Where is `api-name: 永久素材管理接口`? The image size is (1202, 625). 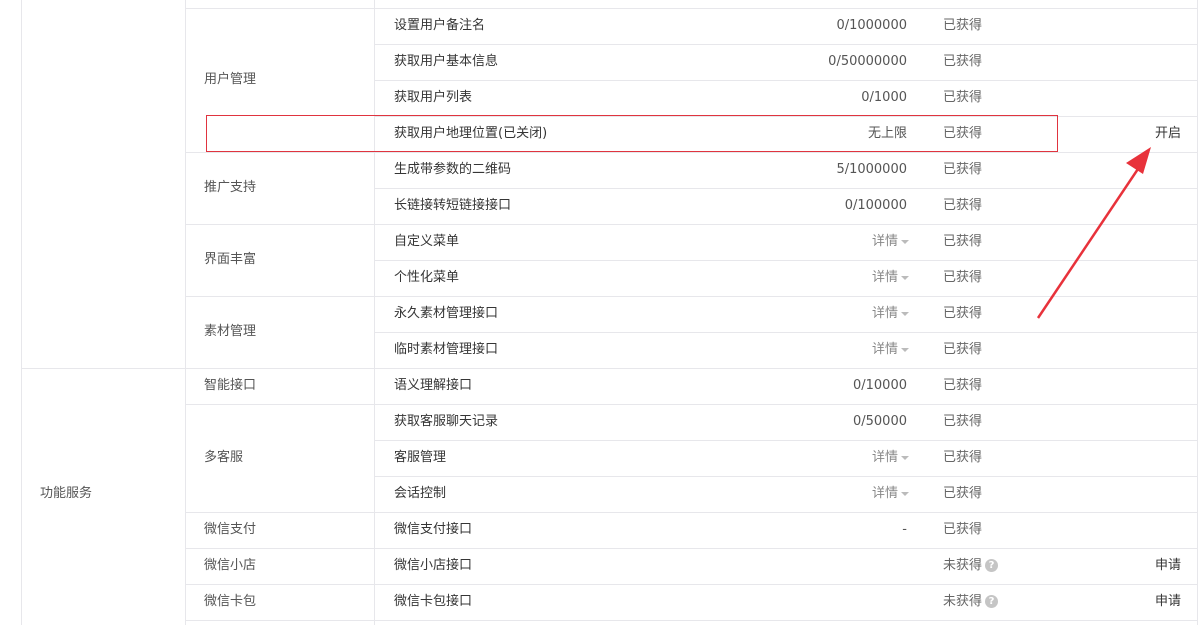
api-name: 永久素材管理接口 is located at coordinates (446, 313).